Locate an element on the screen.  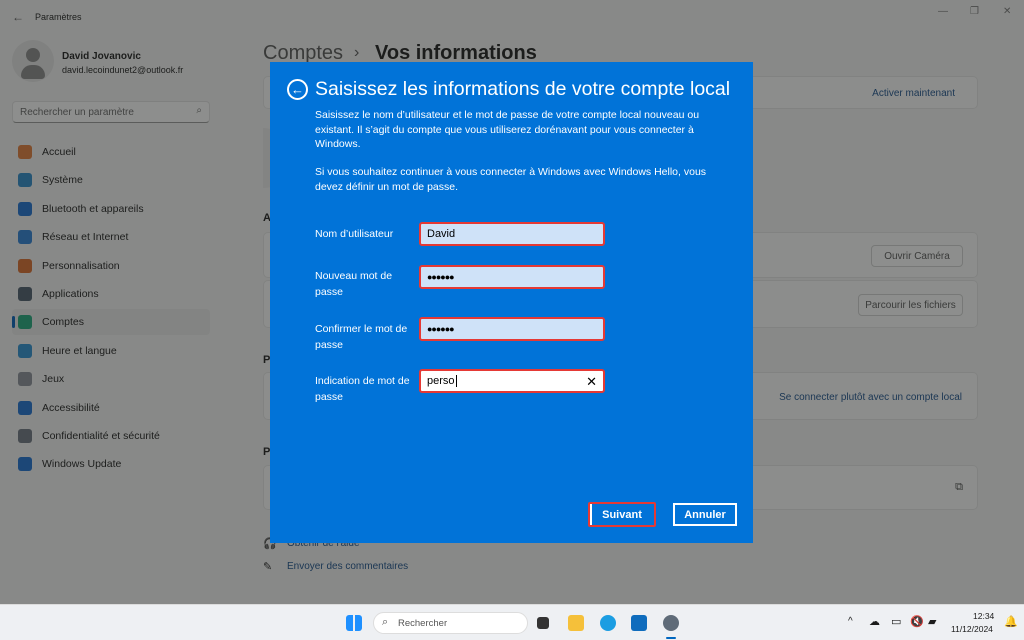
back-arrow-icon: ← is located at coordinates (297, 89).